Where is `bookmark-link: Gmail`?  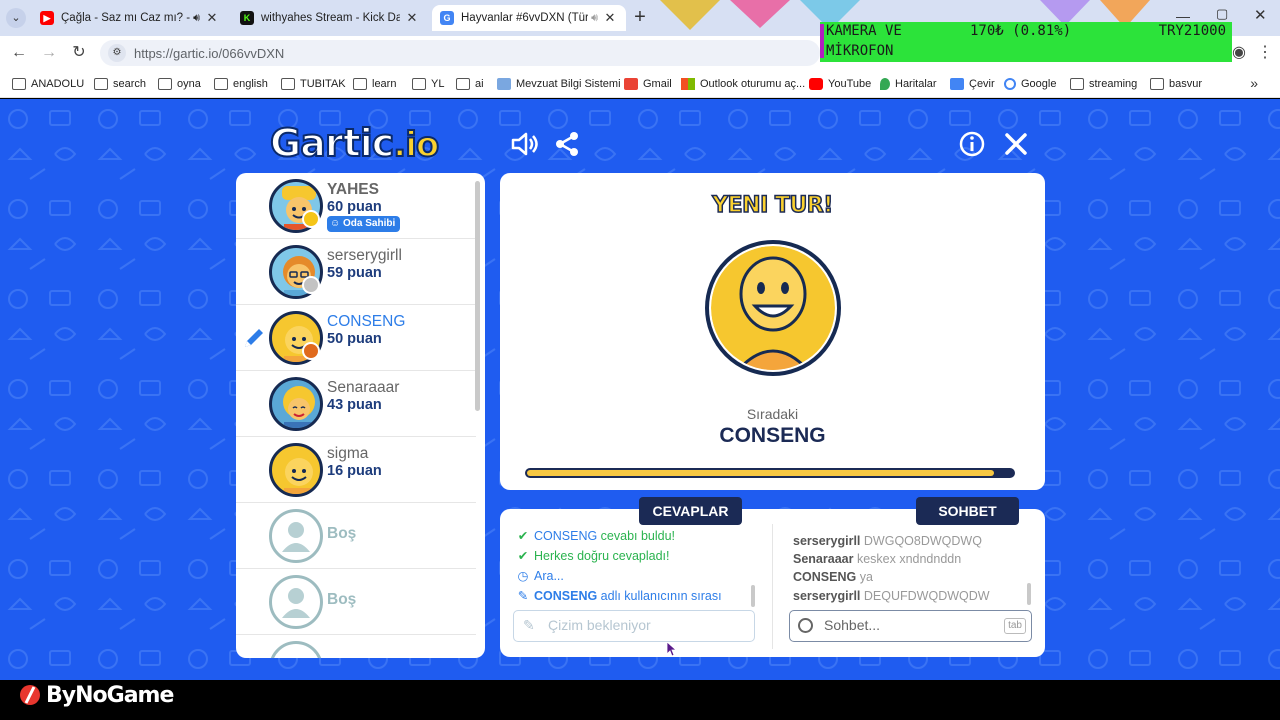 bookmark-link: Gmail is located at coordinates (648, 84).